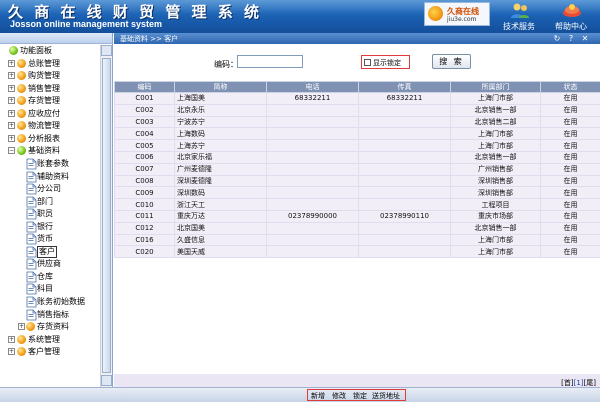  I want to click on table-row: C010 浙江天工 工程项目 在用, so click(357, 204).